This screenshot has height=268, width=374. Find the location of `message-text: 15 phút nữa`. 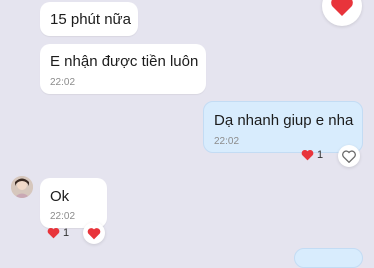

message-text: 15 phút nữa is located at coordinates (90, 19).